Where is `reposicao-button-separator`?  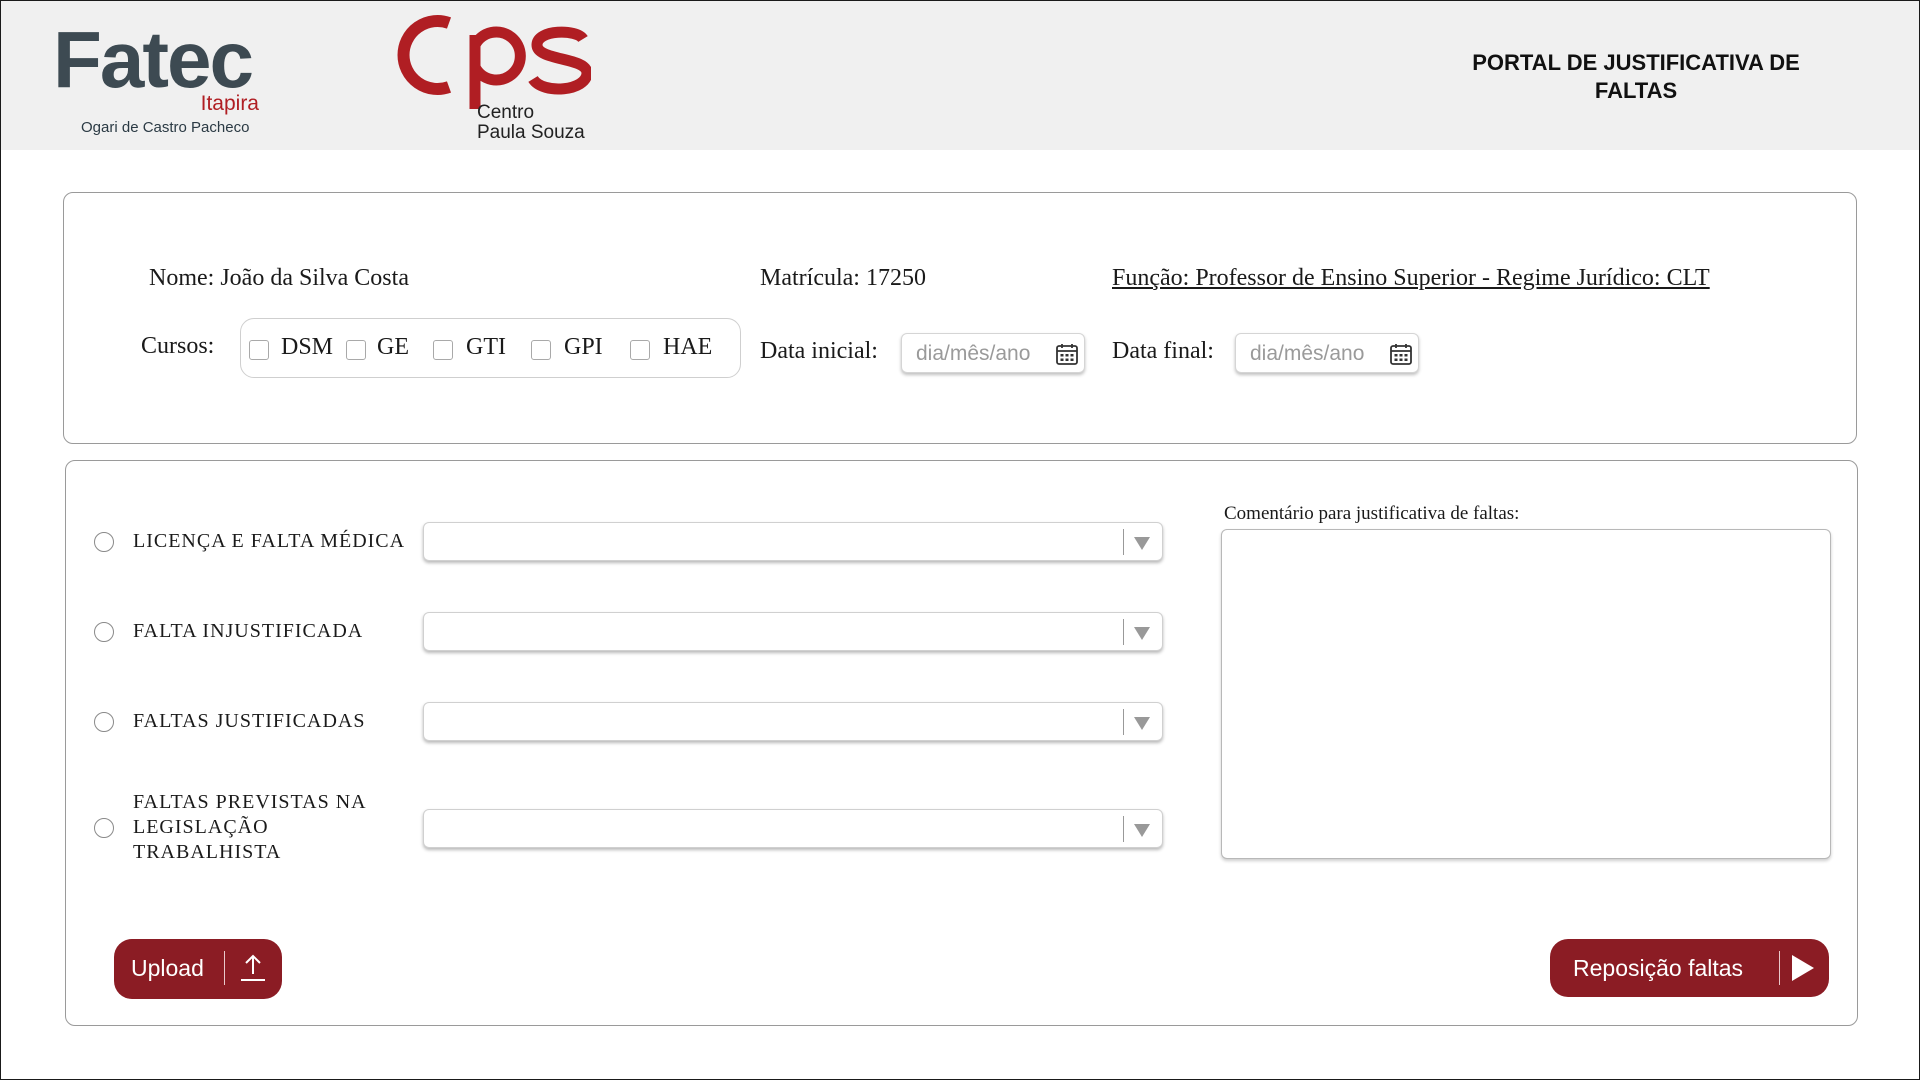
reposicao-button-separator is located at coordinates (1779, 968).